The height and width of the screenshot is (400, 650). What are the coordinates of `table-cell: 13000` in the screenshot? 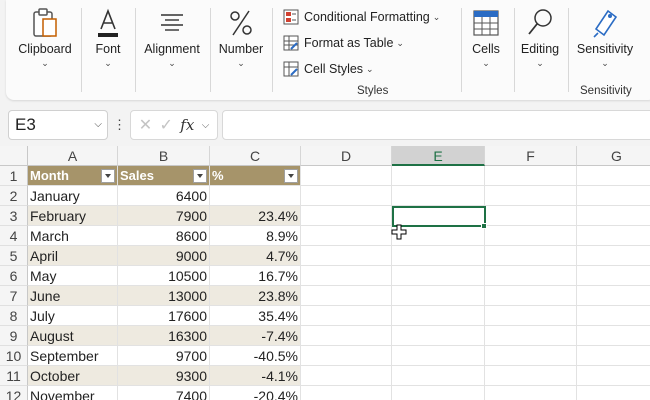 It's located at (164, 296).